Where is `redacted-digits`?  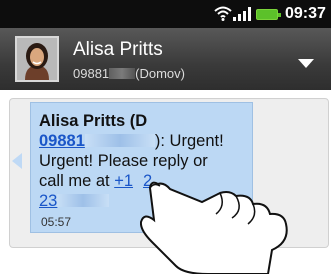 redacted-digits is located at coordinates (122, 73).